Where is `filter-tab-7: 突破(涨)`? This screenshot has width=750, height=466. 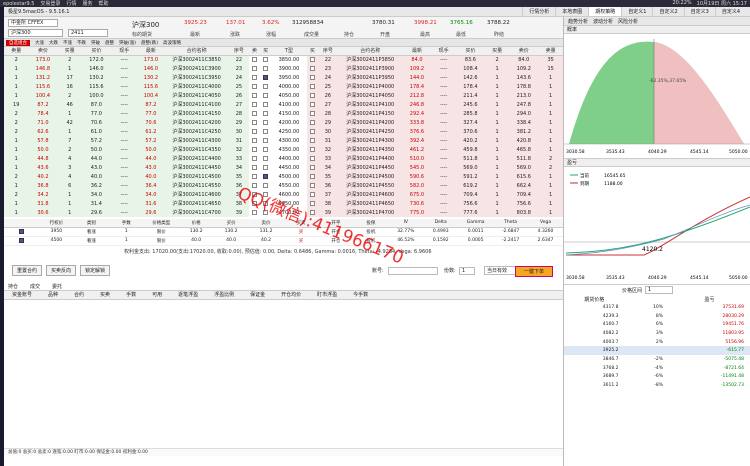
filter-tab-7: 突破(涨) is located at coordinates (127, 43).